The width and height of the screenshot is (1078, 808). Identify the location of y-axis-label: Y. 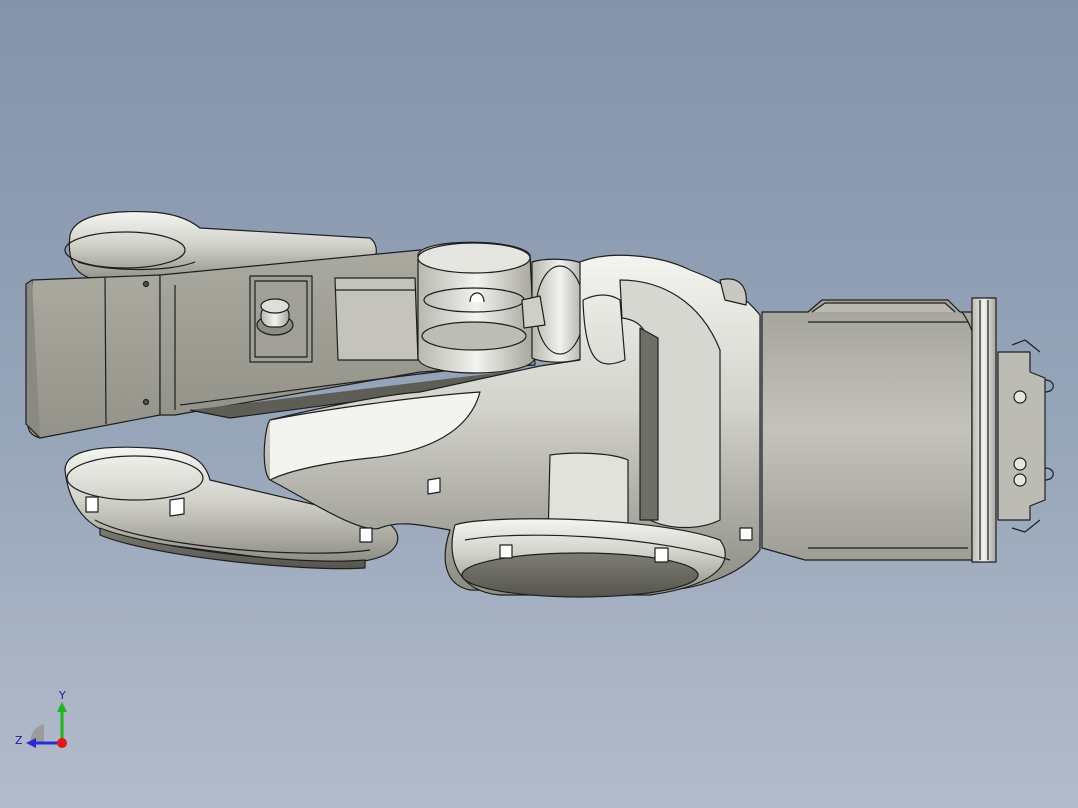
(62, 695).